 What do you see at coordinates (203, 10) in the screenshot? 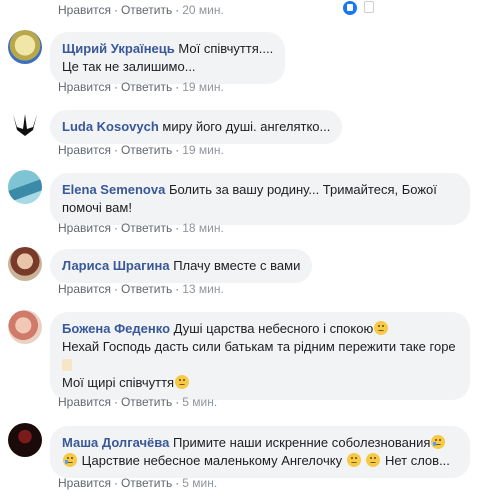
I see `comment-time: 20 мин.` at bounding box center [203, 10].